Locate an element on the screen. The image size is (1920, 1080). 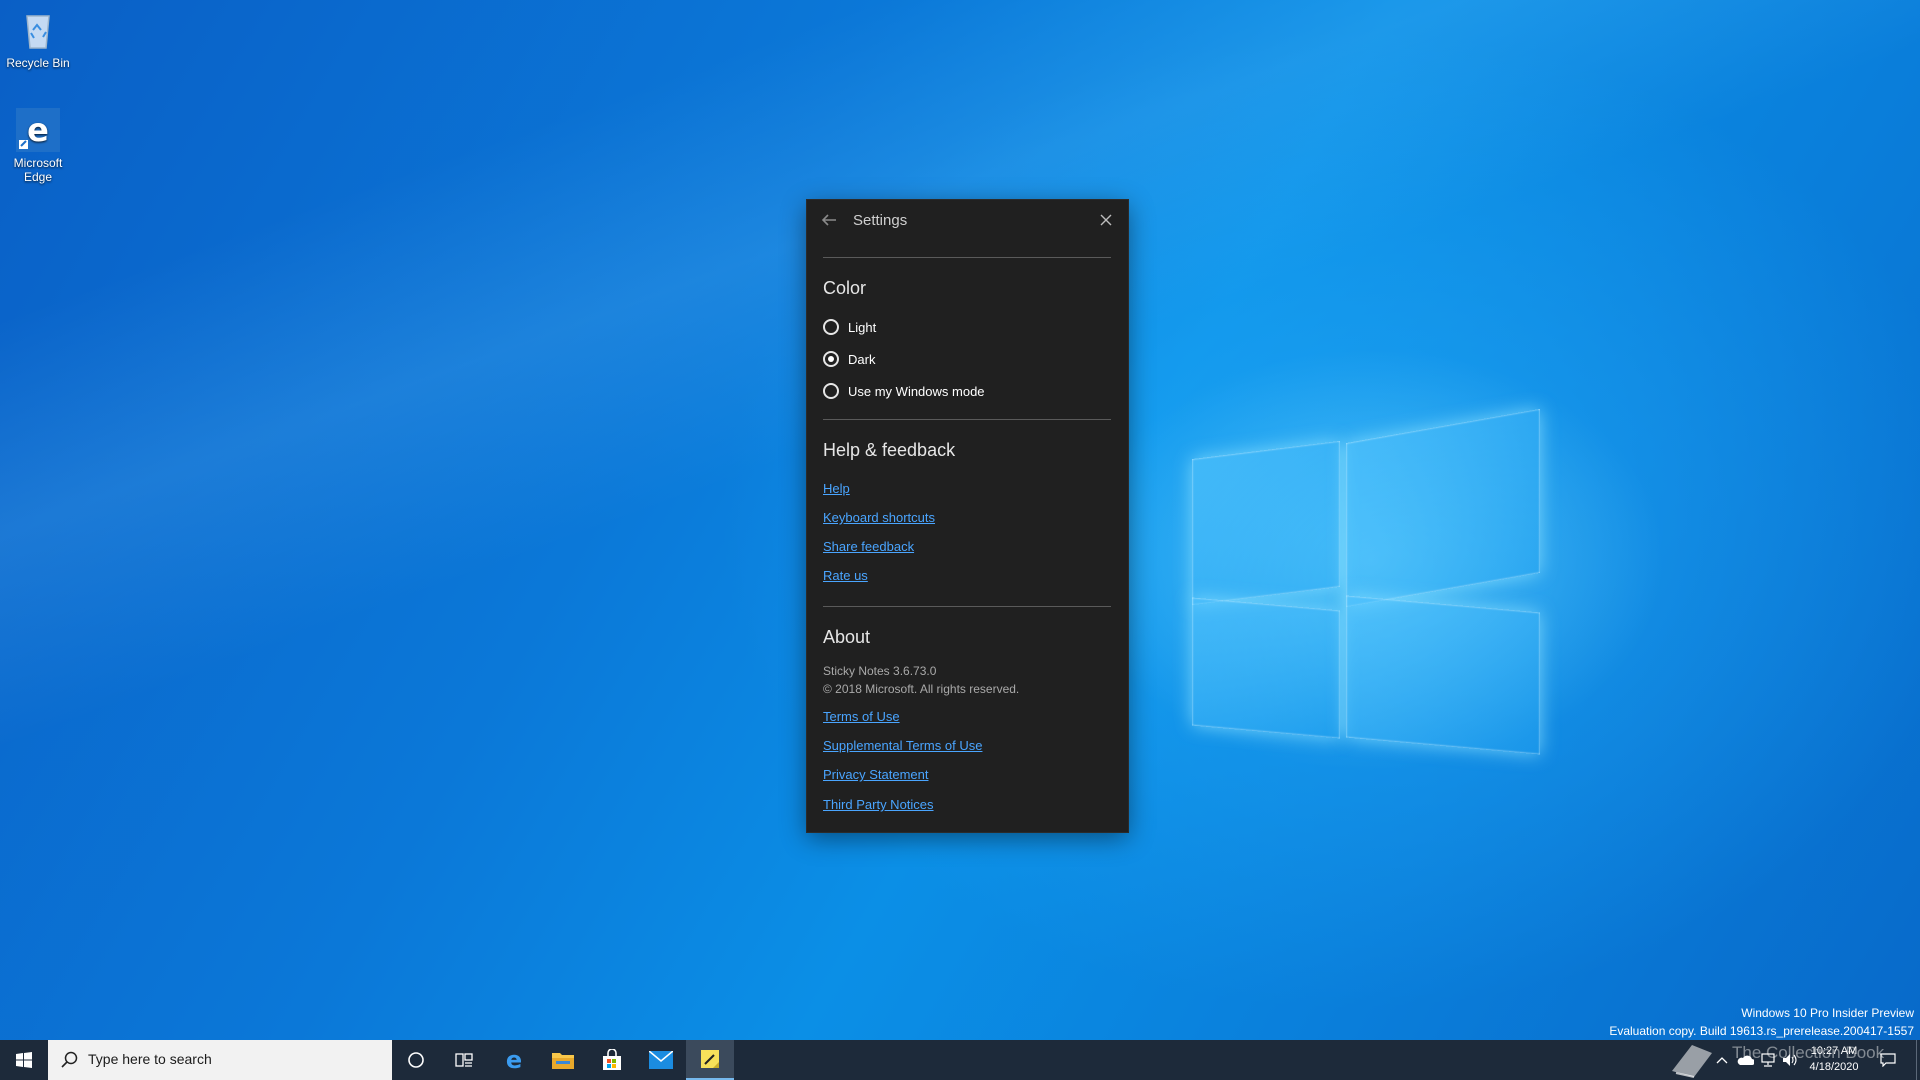
start-button is located at coordinates (24, 1060).